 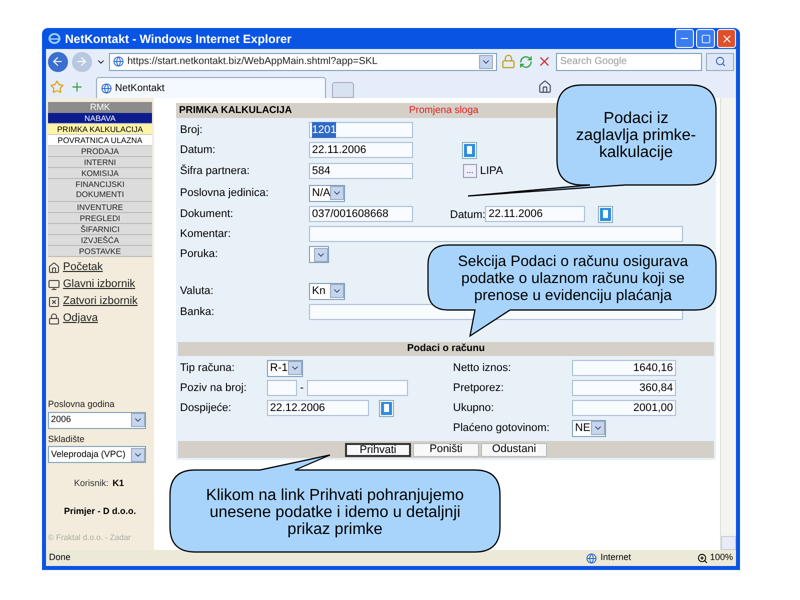 I want to click on form-button: Prihvati, so click(x=378, y=449).